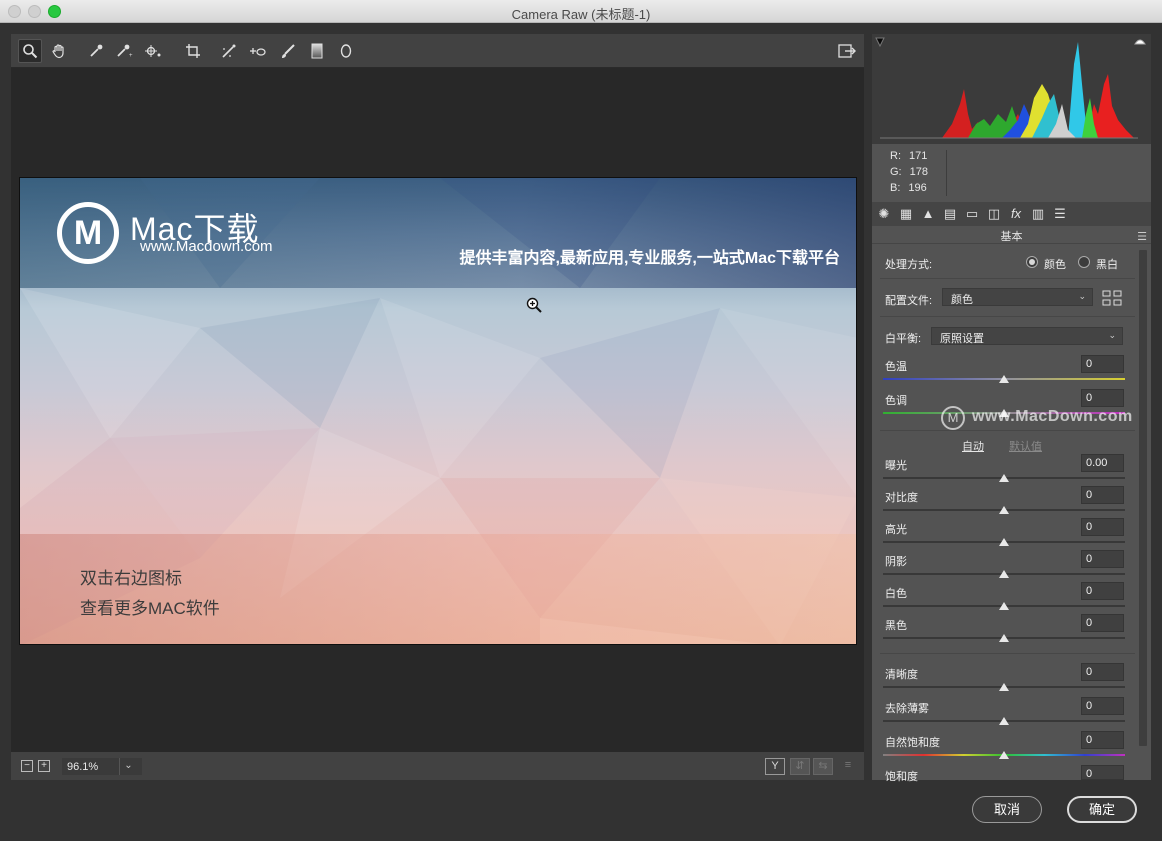  I want to click on panel-menu-icon: ☰, so click(1142, 236).